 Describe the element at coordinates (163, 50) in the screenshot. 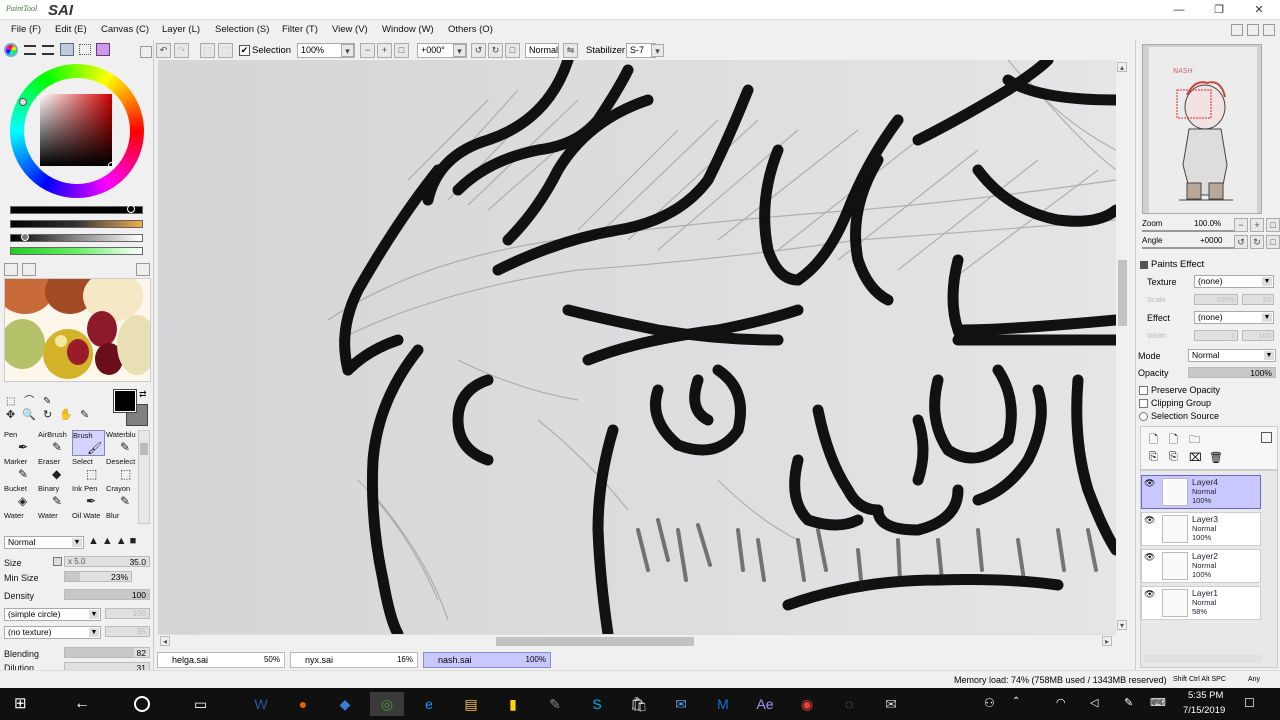

I see `undo-button: ↶` at that location.